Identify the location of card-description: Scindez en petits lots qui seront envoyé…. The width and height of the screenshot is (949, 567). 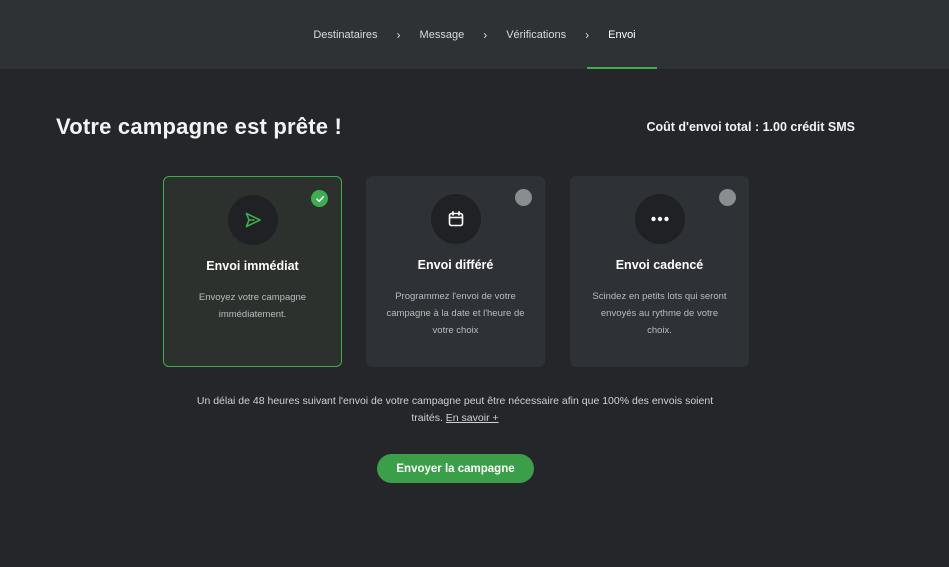
(659, 313).